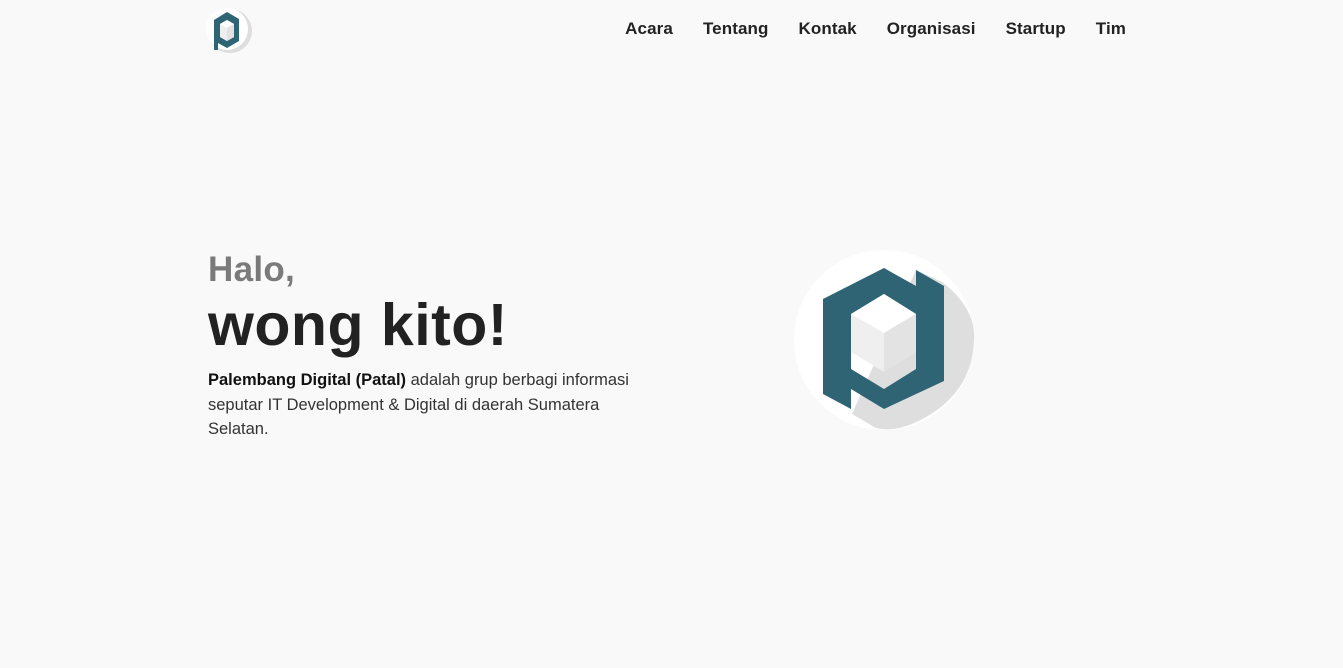 The width and height of the screenshot is (1343, 668). What do you see at coordinates (252, 269) in the screenshot?
I see `hero-greeting: Halo,` at bounding box center [252, 269].